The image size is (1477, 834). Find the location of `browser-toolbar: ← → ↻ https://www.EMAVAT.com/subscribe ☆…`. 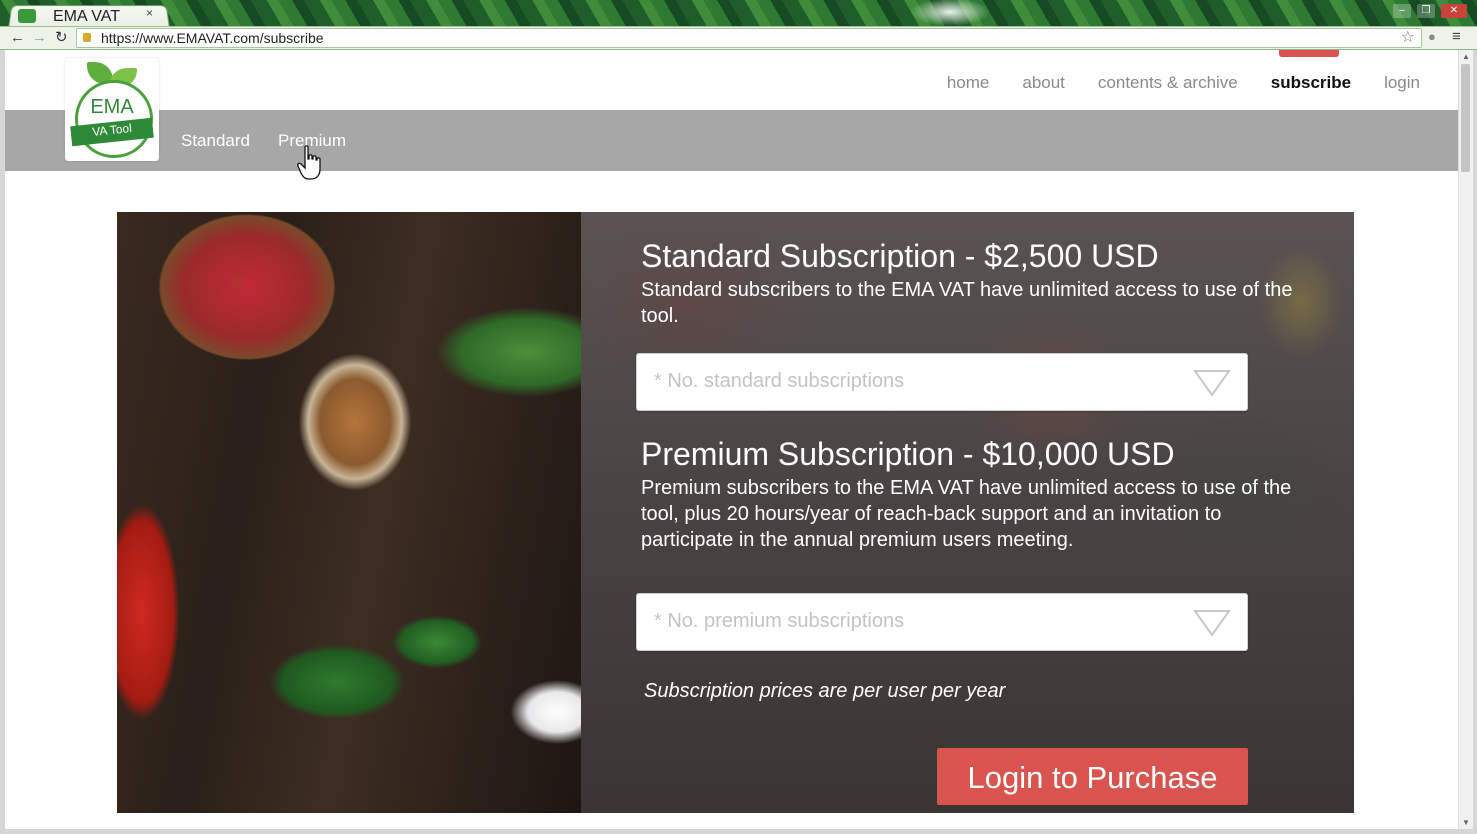

browser-toolbar: ← → ↻ https://www.EMAVAT.com/subscribe ☆… is located at coordinates (738, 38).